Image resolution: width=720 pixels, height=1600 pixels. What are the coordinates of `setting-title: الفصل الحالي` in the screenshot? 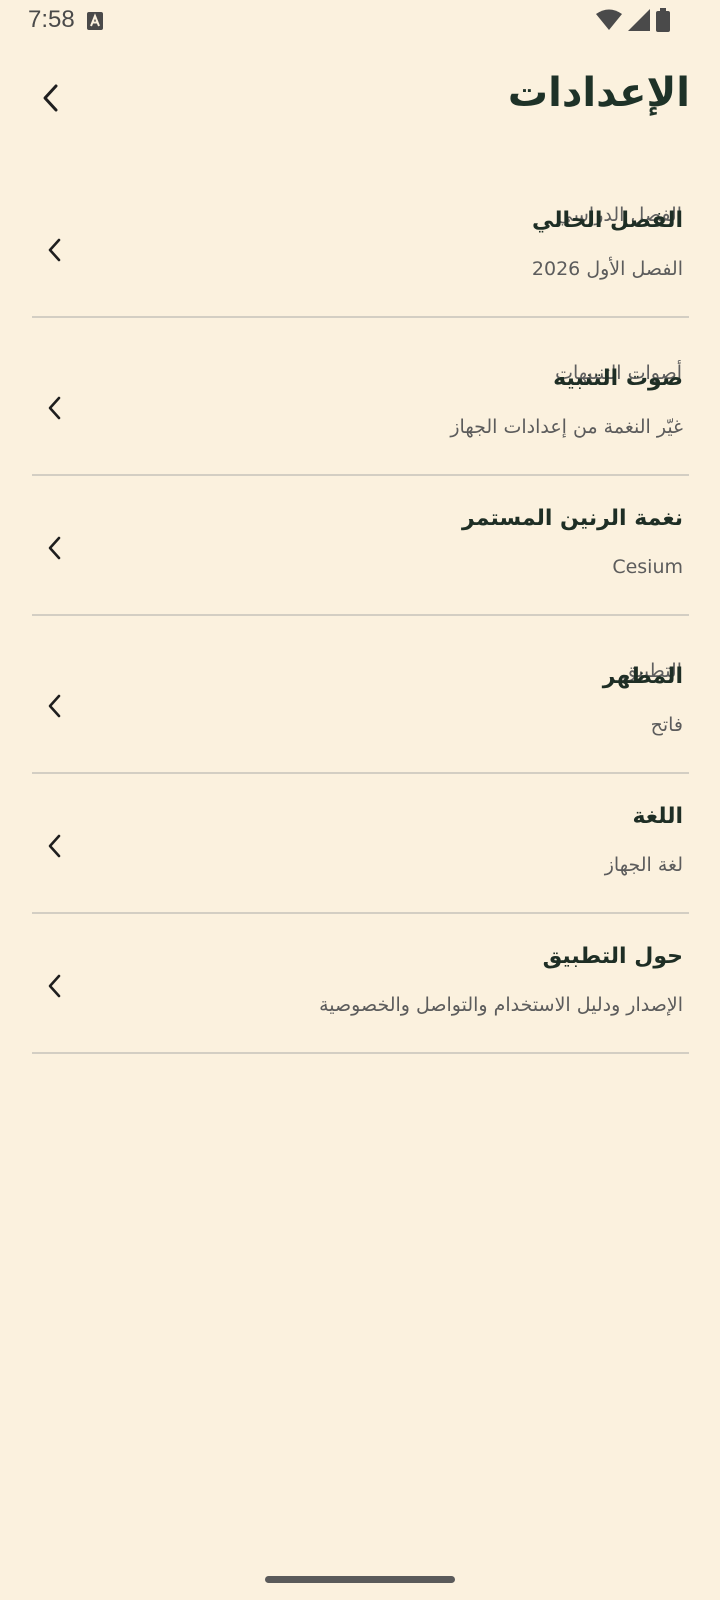 It's located at (607, 220).